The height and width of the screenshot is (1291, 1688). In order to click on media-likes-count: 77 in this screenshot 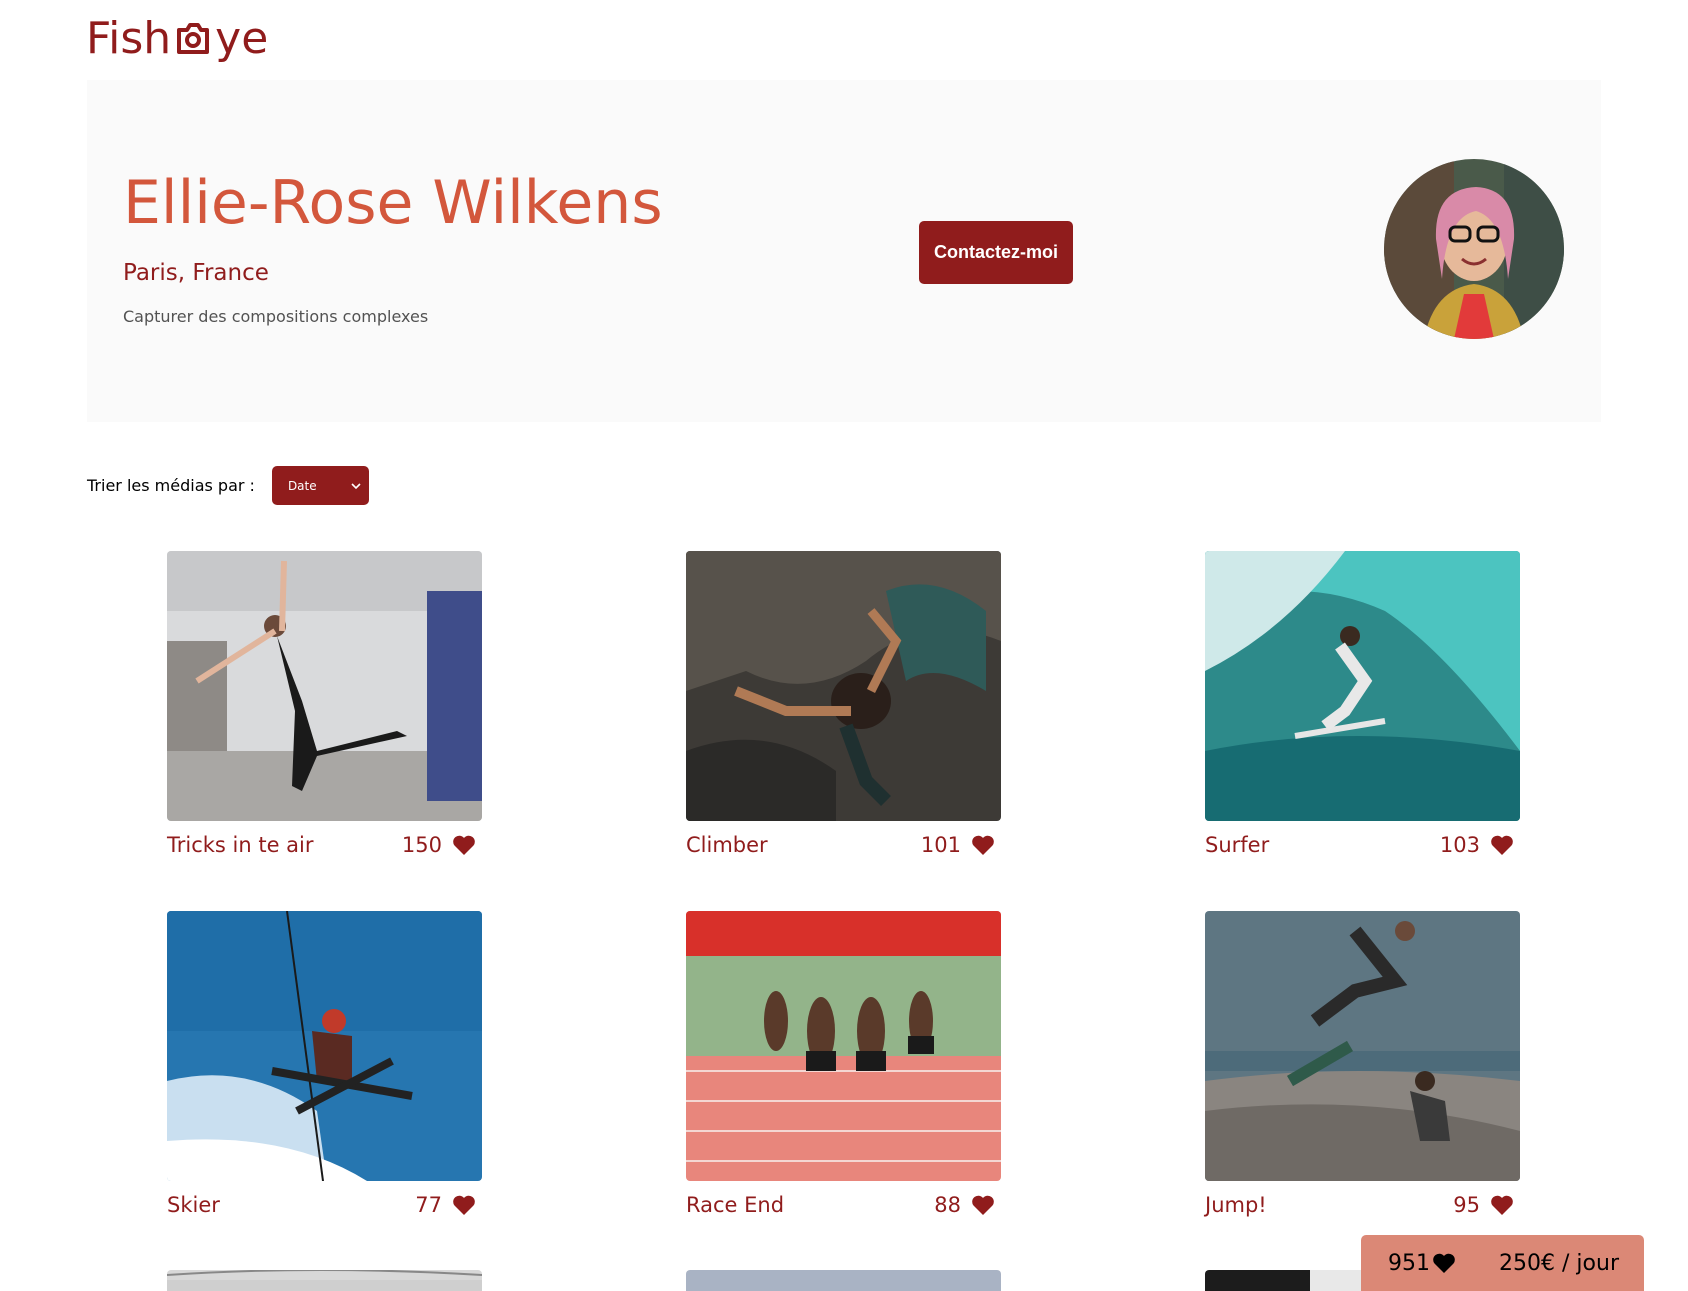, I will do `click(428, 1205)`.